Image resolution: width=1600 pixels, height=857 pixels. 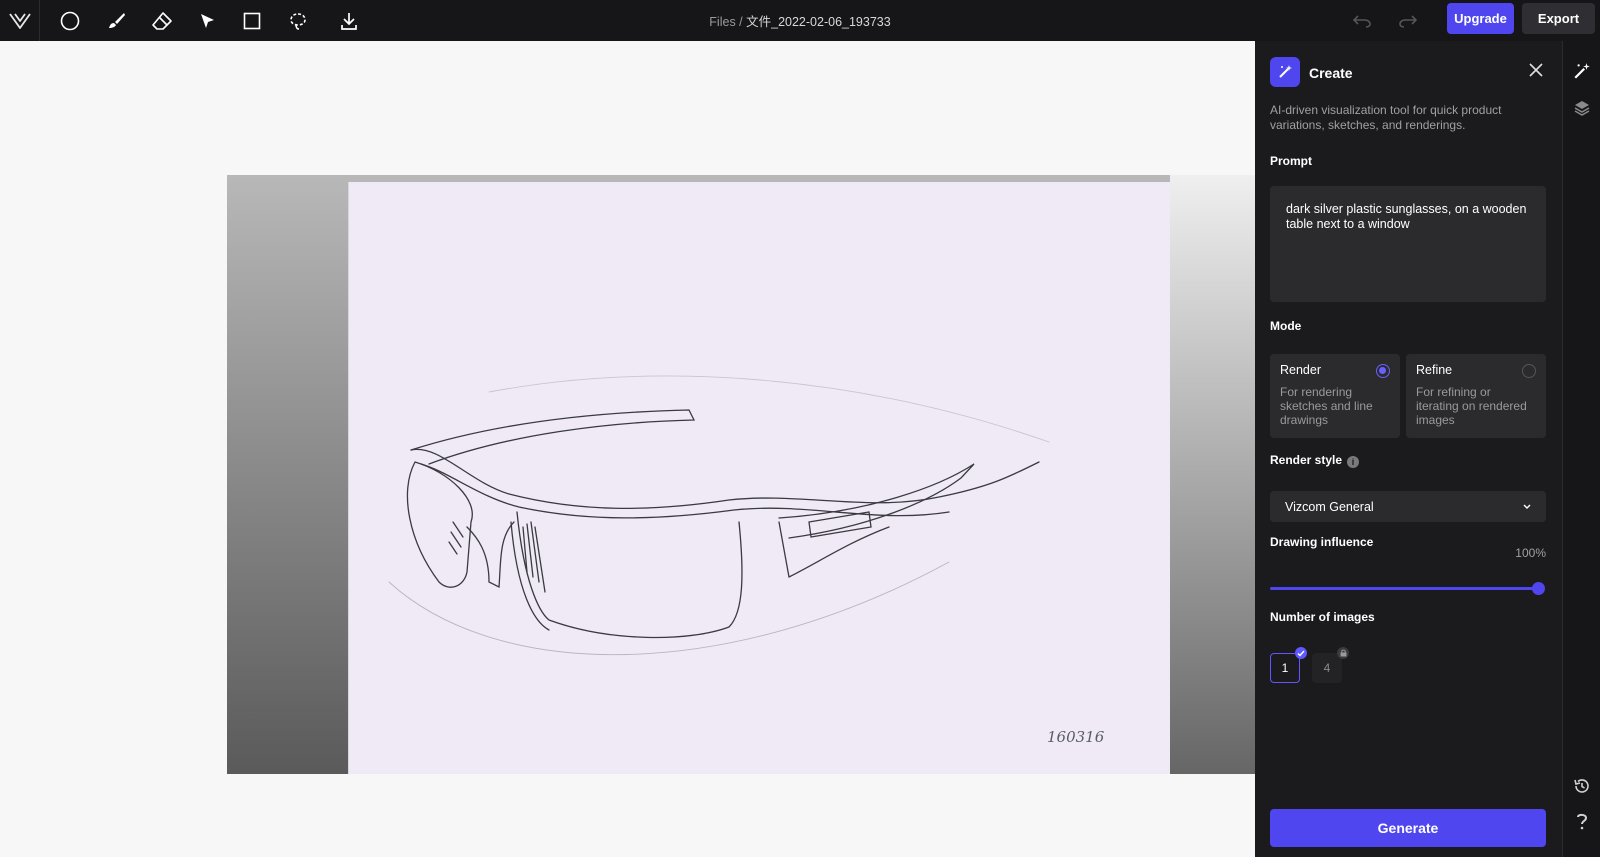 What do you see at coordinates (207, 21) in the screenshot?
I see `pointer-tool-icon` at bounding box center [207, 21].